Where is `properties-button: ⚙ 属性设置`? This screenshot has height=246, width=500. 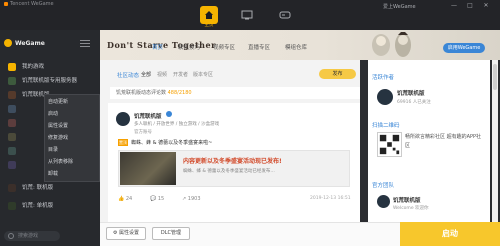
properties-button: ⚙ 属性设置 is located at coordinates (126, 233).